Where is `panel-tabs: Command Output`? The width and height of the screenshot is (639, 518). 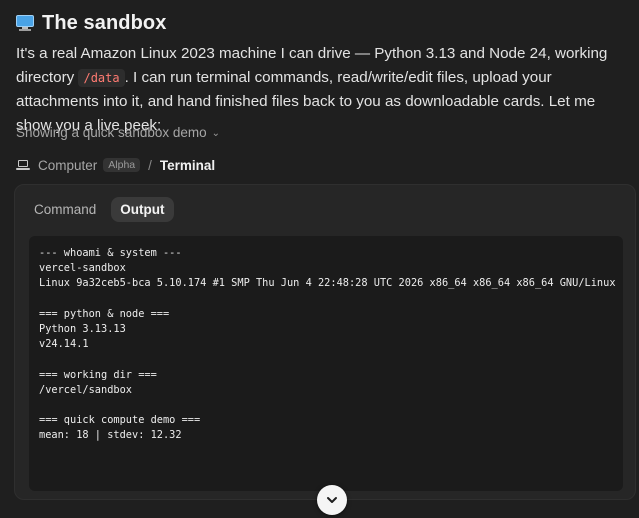 panel-tabs: Command Output is located at coordinates (99, 209).